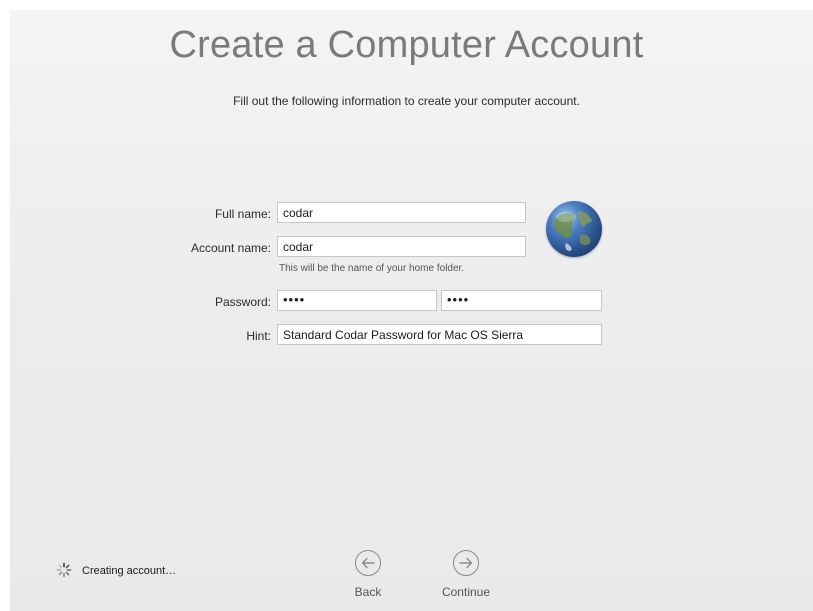 Image resolution: width=813 pixels, height=611 pixels. Describe the element at coordinates (357, 300) in the screenshot. I see `password-field: ••••` at that location.